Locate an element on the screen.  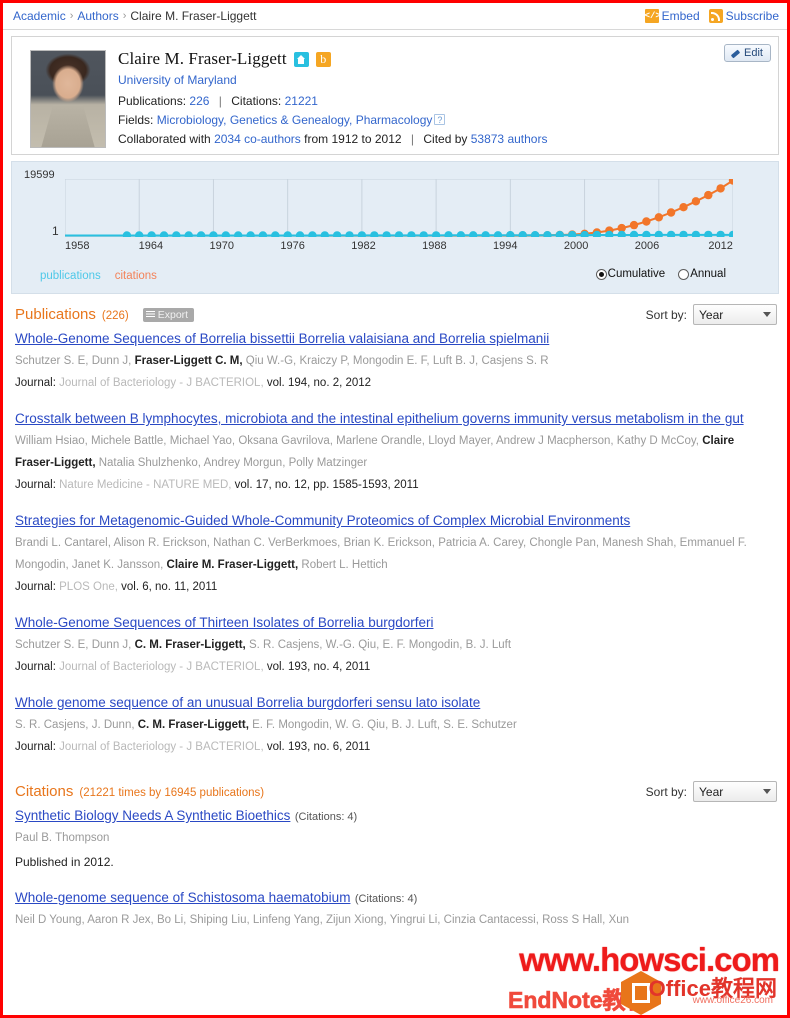
author-name: Linfeng Yang, is located at coordinates (288, 920).